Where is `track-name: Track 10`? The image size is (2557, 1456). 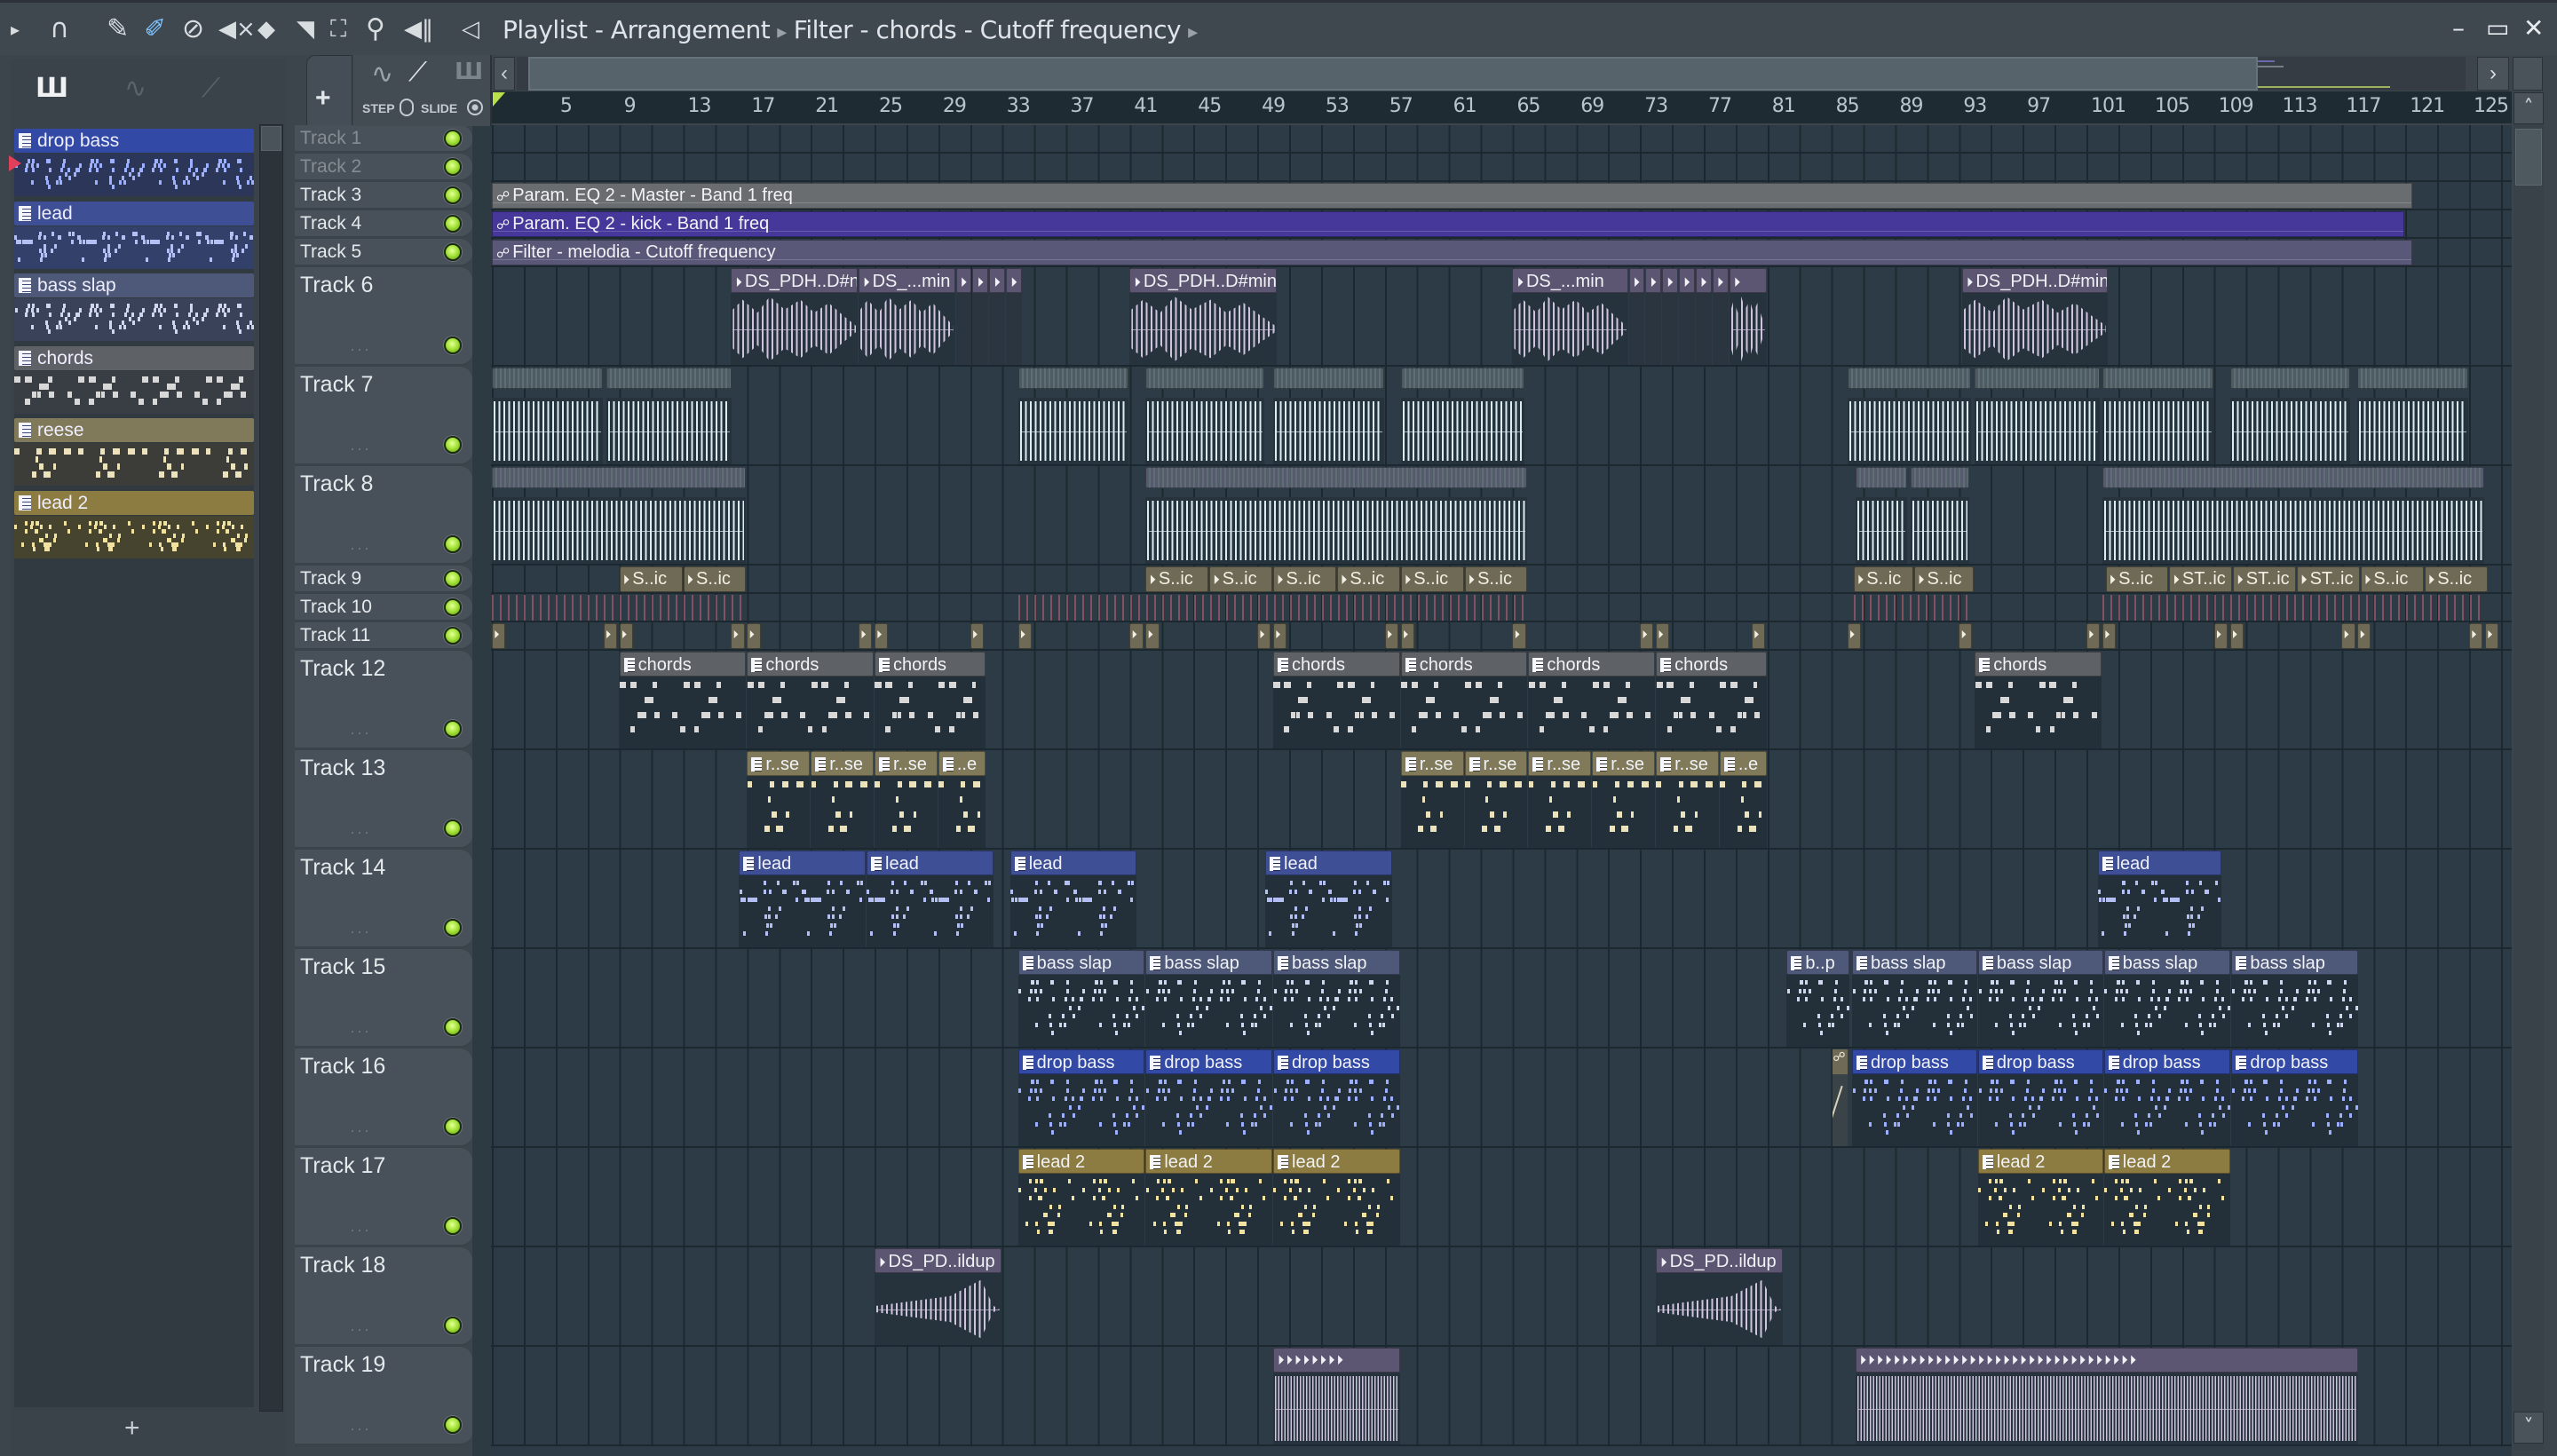
track-name: Track 10 is located at coordinates (336, 607).